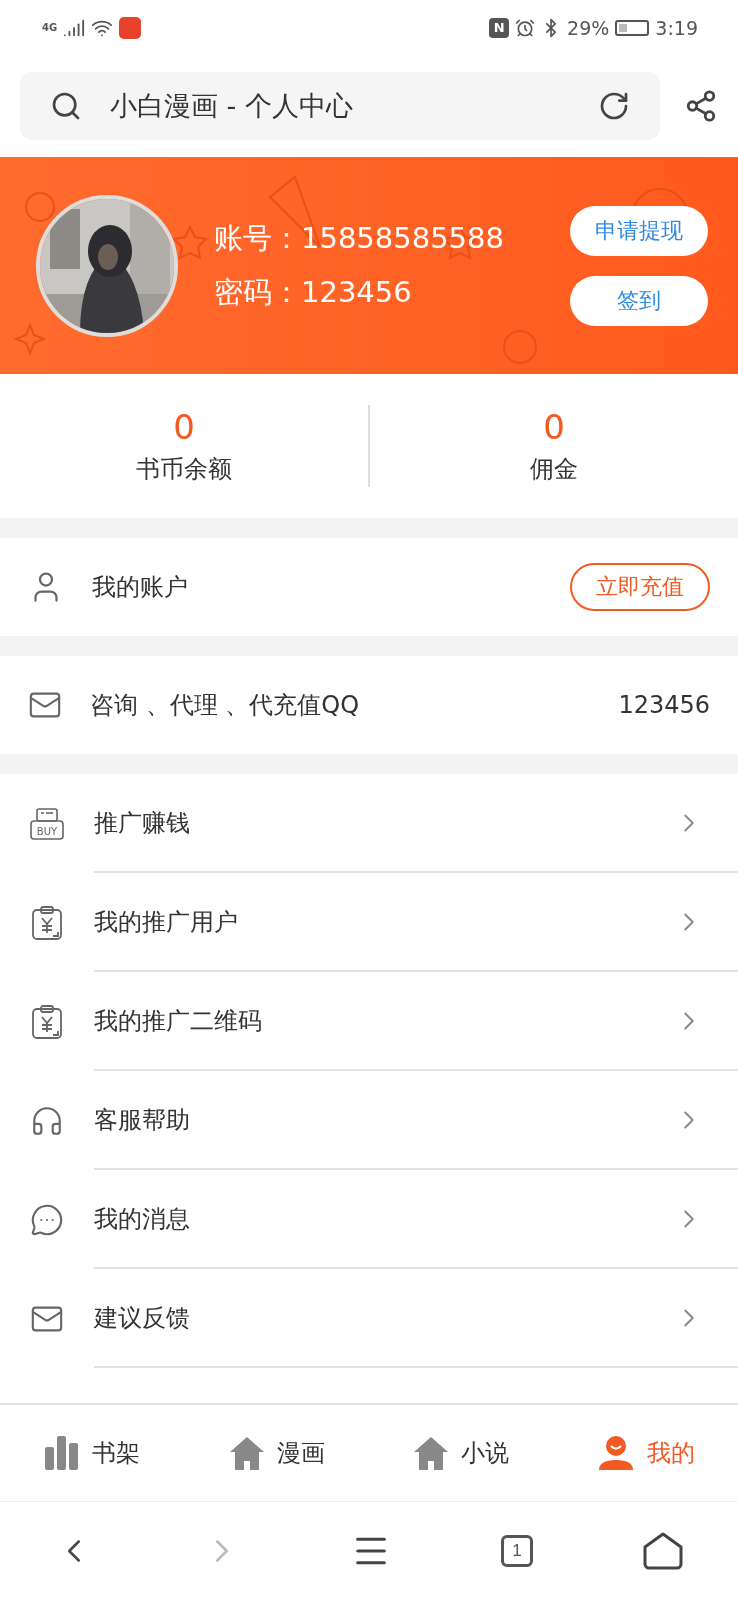 The image size is (738, 1600). I want to click on checkin-button: 签到, so click(639, 300).